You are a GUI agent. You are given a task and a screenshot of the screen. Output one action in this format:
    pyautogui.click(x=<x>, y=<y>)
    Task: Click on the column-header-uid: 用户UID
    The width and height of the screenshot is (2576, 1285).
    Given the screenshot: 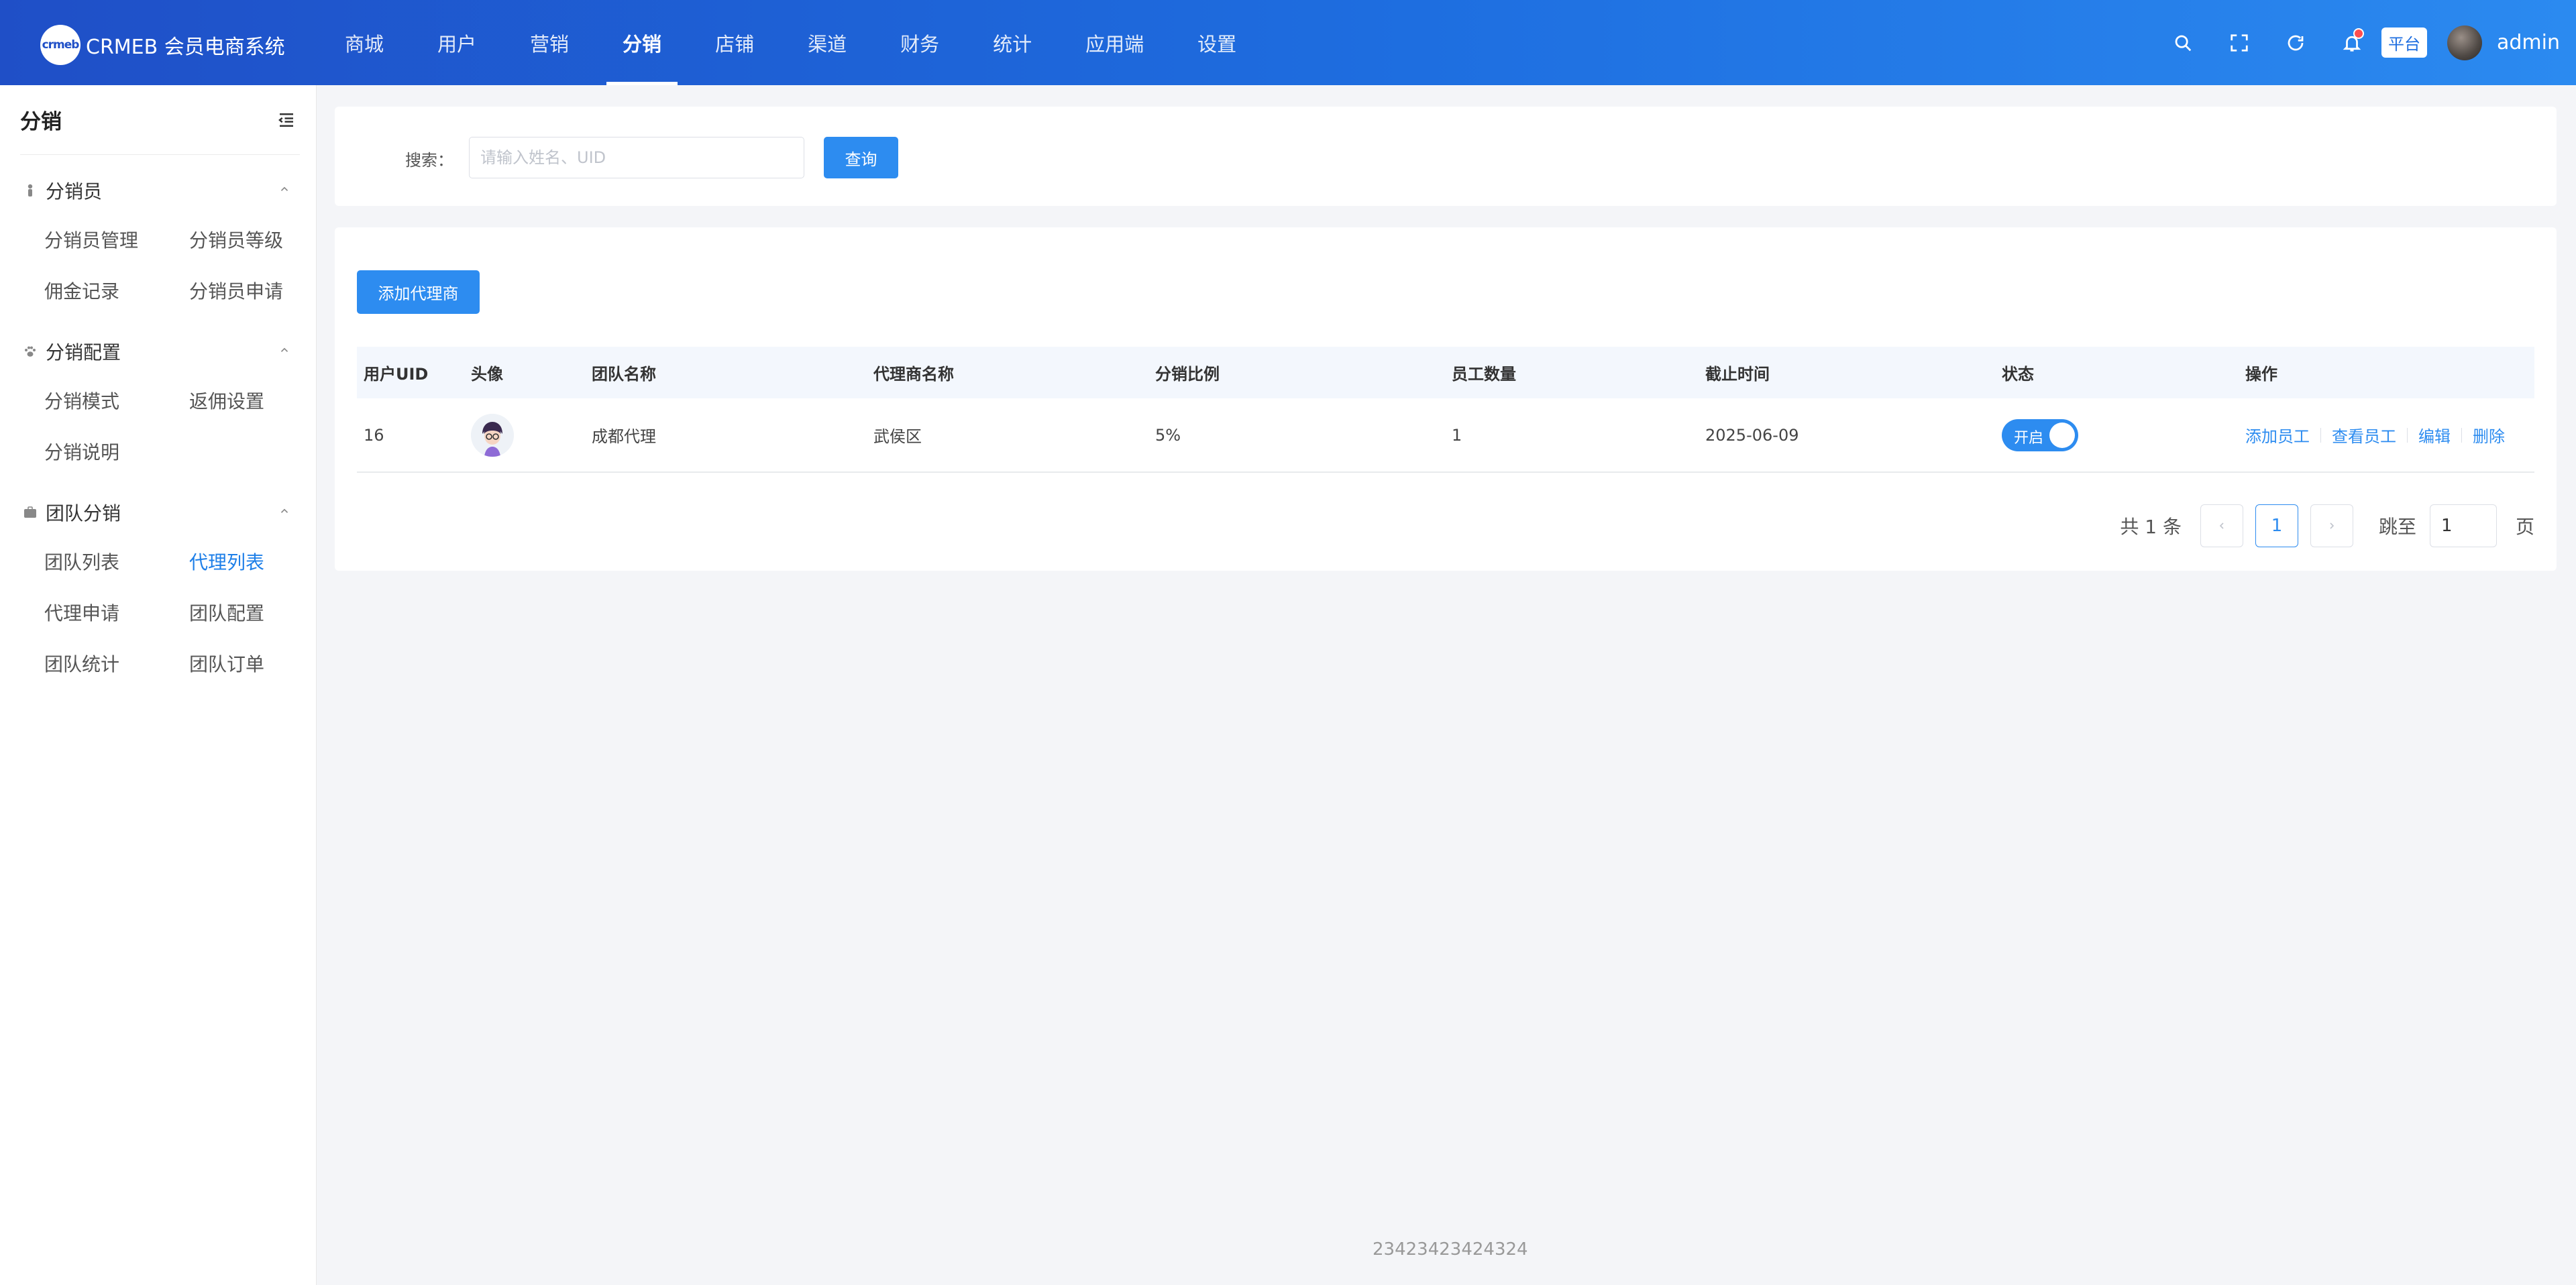 What is the action you would take?
    pyautogui.click(x=396, y=374)
    